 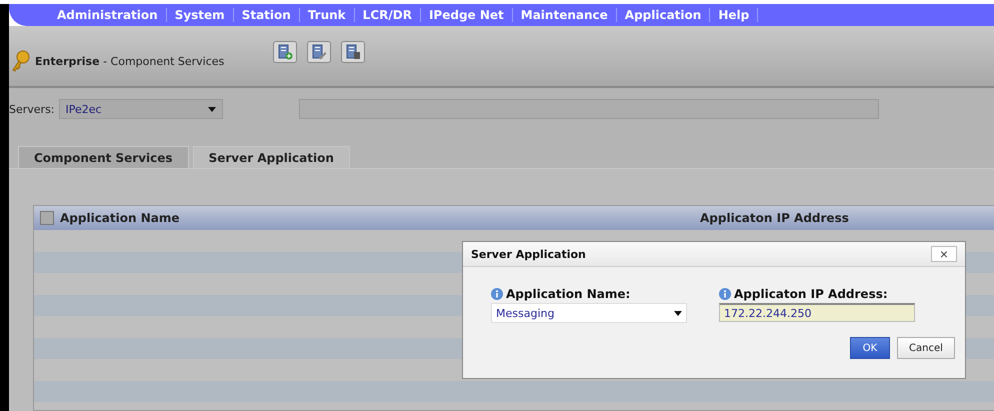 I want to click on menu-item: Help, so click(x=734, y=15).